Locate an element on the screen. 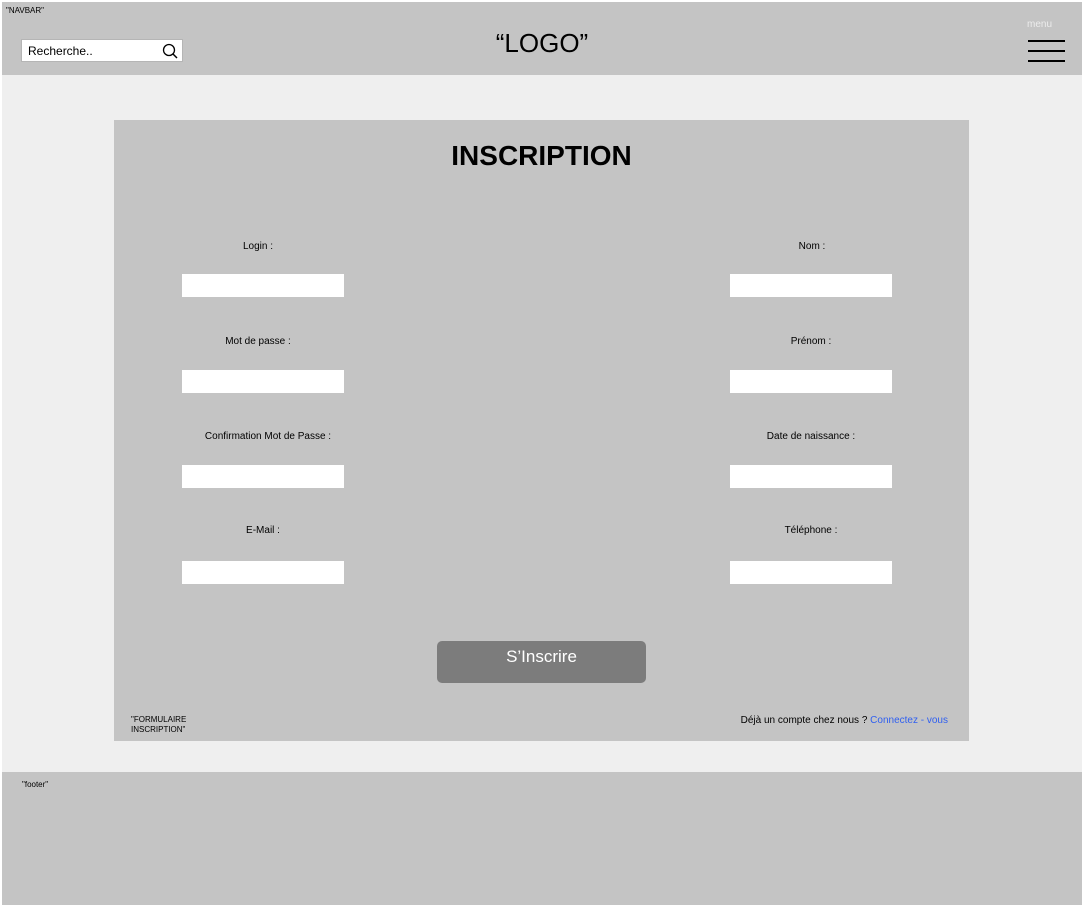 Image resolution: width=1084 pixels, height=905 pixels. password-field is located at coordinates (263, 381).